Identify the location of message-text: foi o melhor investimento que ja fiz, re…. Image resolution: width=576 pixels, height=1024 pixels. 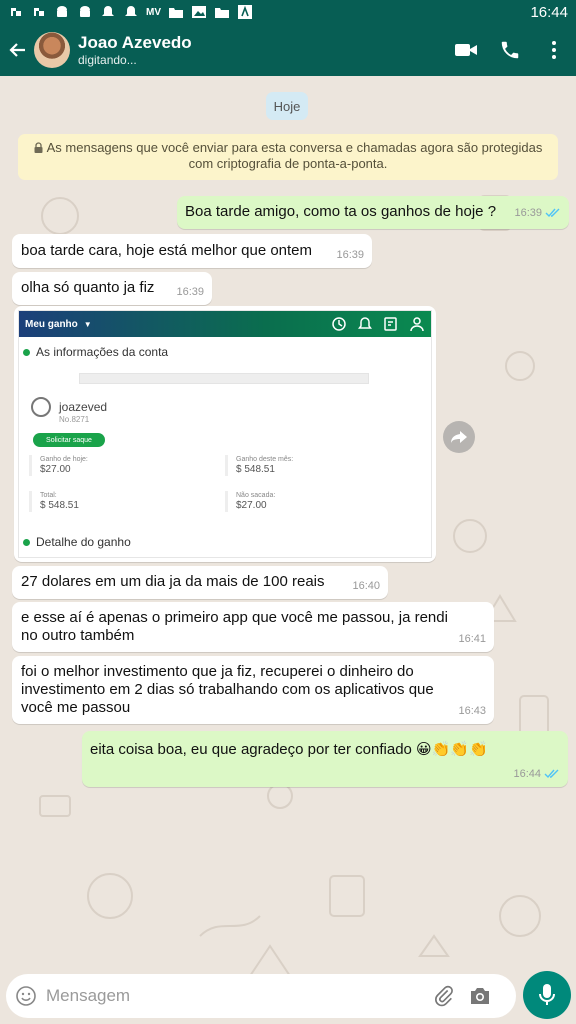
(227, 689).